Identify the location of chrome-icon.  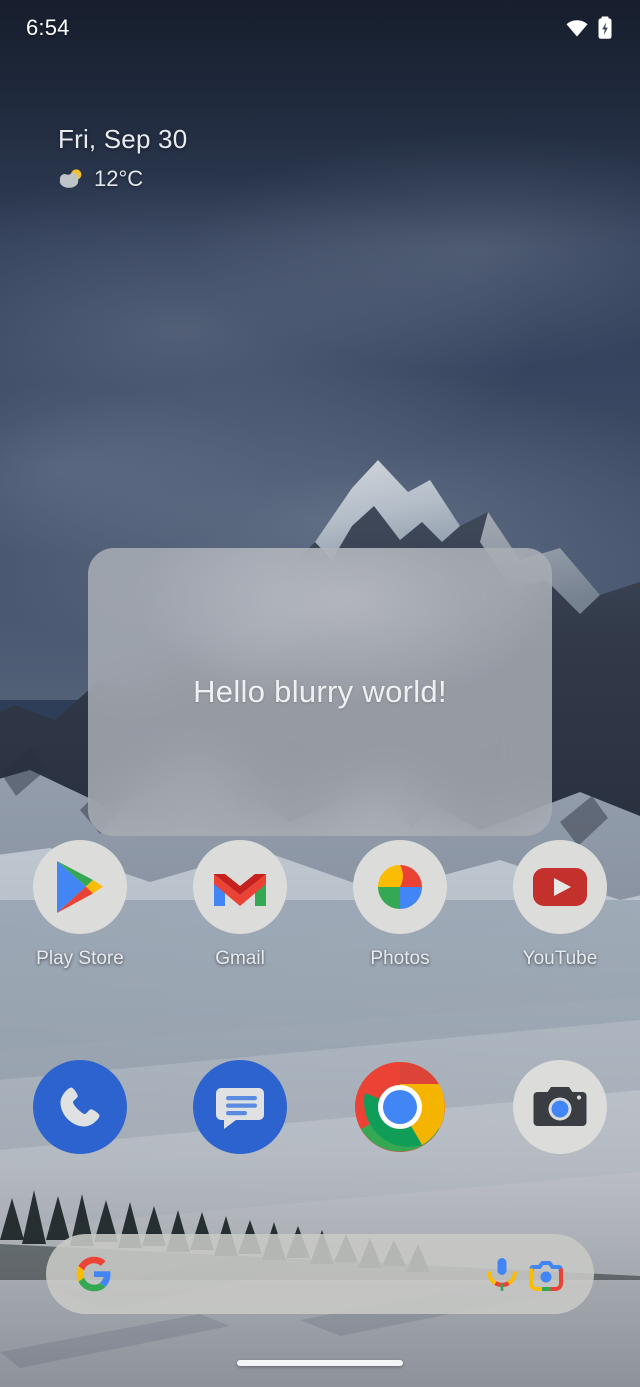
(400, 1107).